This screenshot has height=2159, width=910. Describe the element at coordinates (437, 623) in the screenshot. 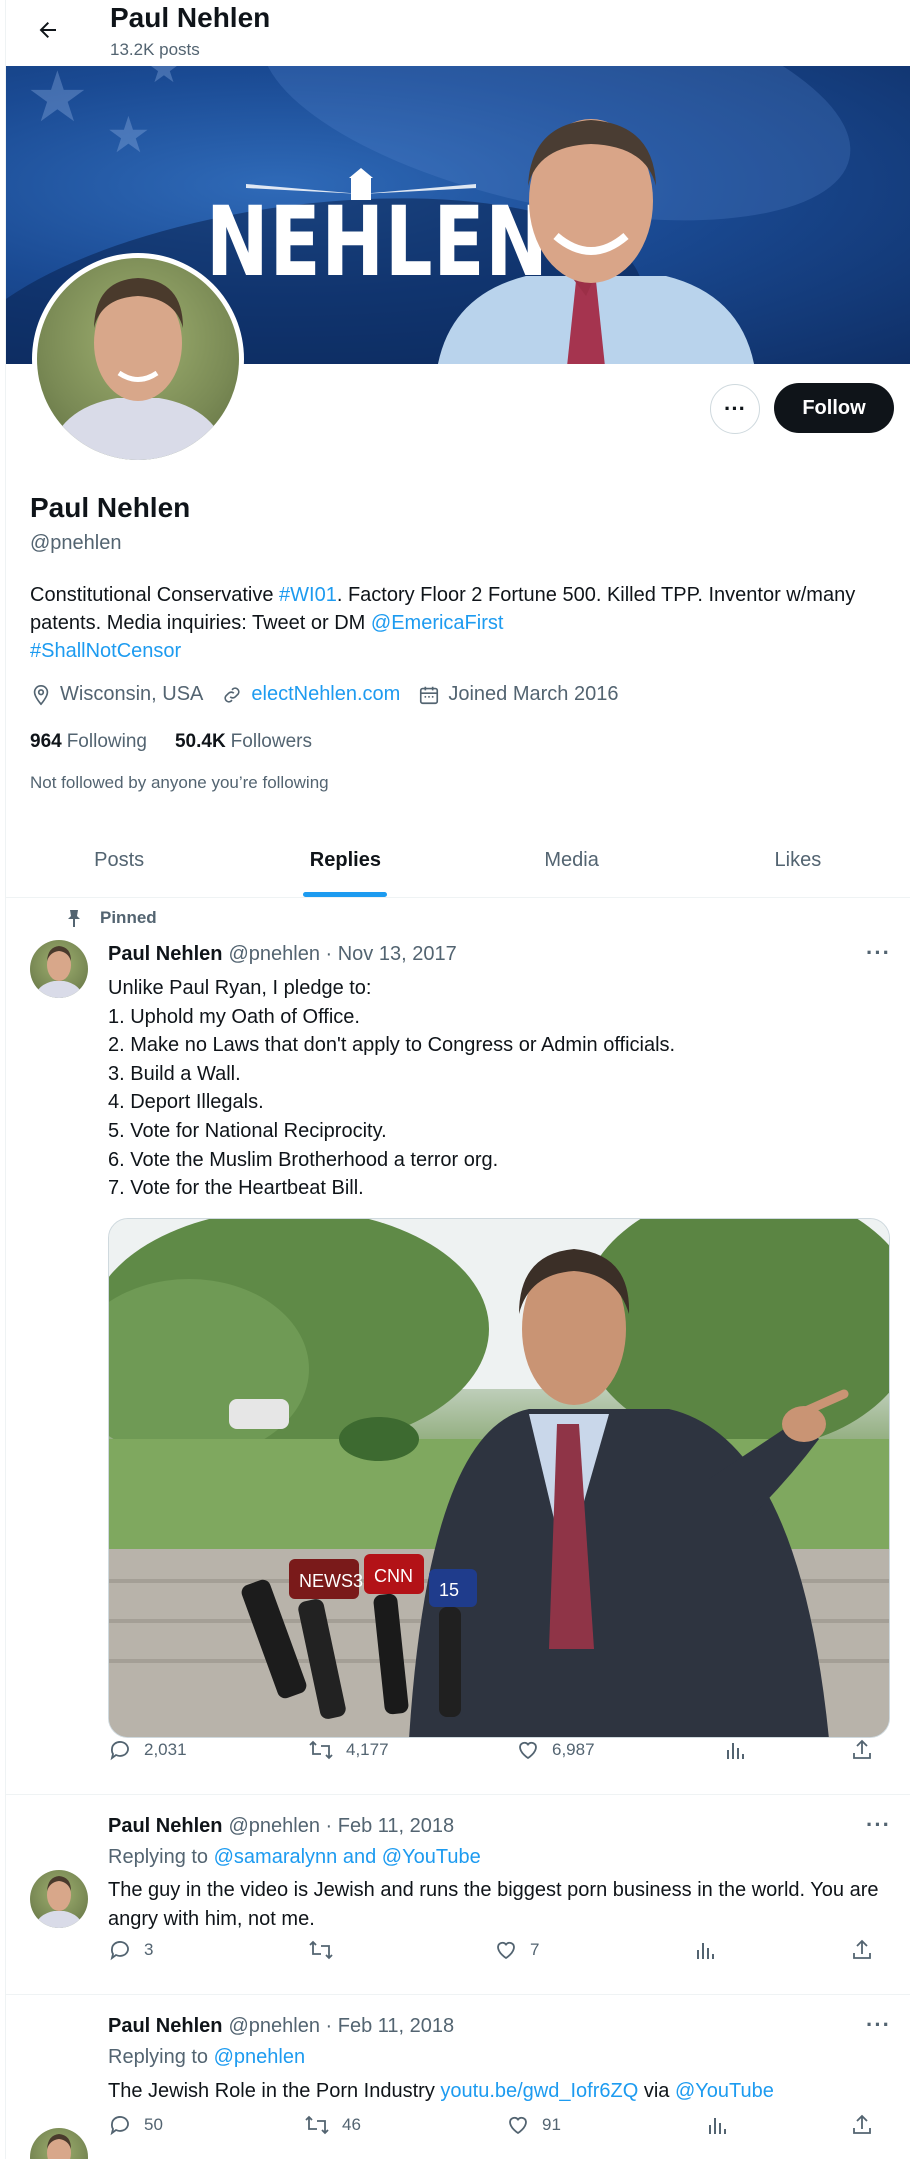

I see `mention-link: @EmericaFirst` at that location.